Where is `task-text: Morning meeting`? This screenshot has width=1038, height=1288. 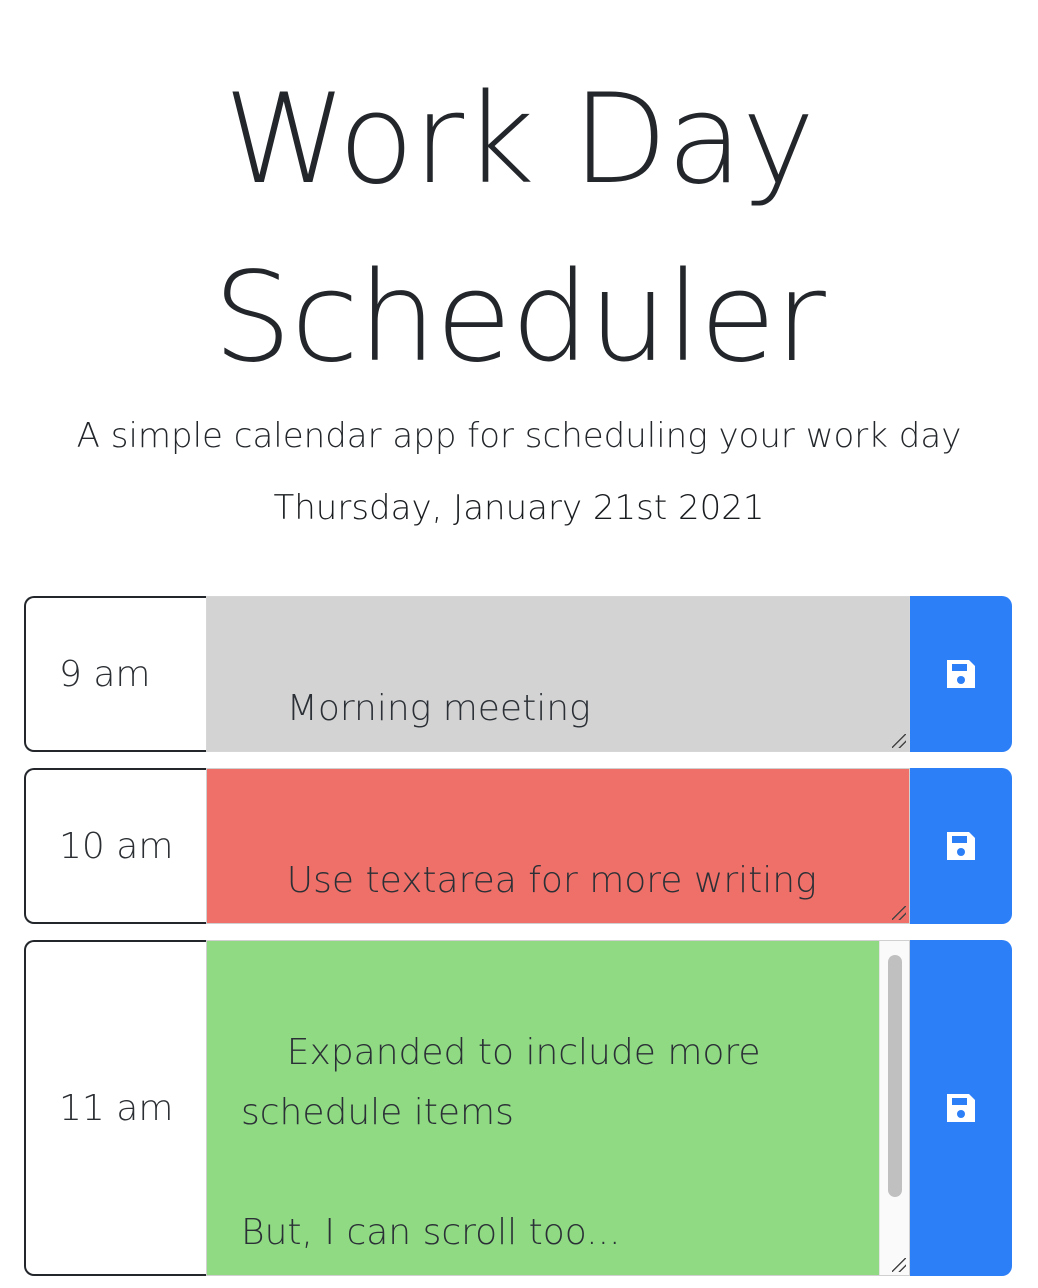 task-text: Morning meeting is located at coordinates (438, 708).